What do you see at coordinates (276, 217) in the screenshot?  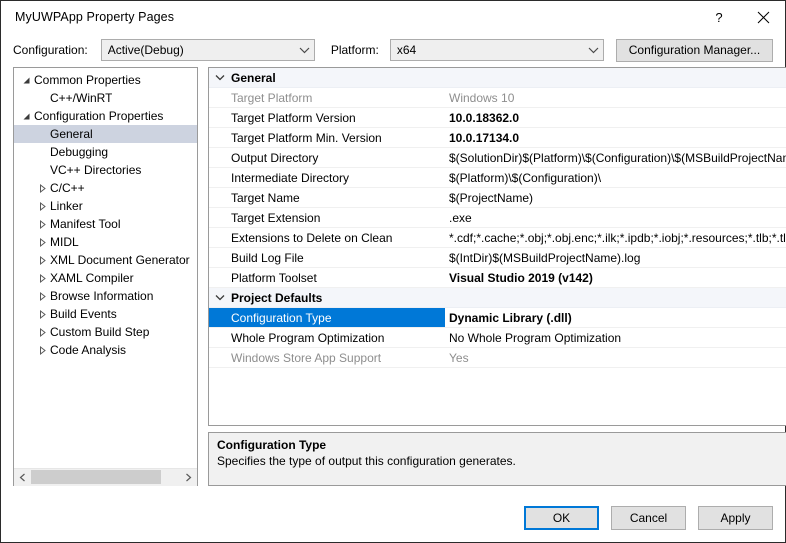 I see `property-name: Target Extension` at bounding box center [276, 217].